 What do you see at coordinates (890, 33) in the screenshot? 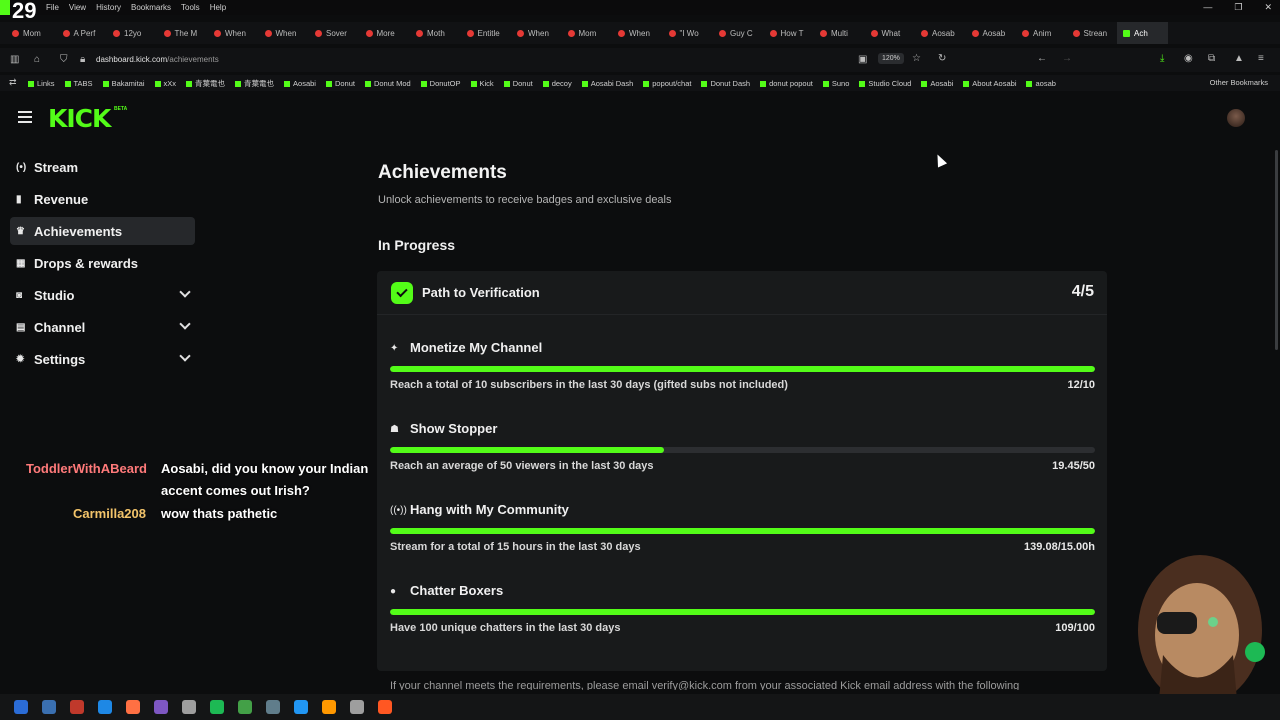
I see `browser-tab: What` at bounding box center [890, 33].